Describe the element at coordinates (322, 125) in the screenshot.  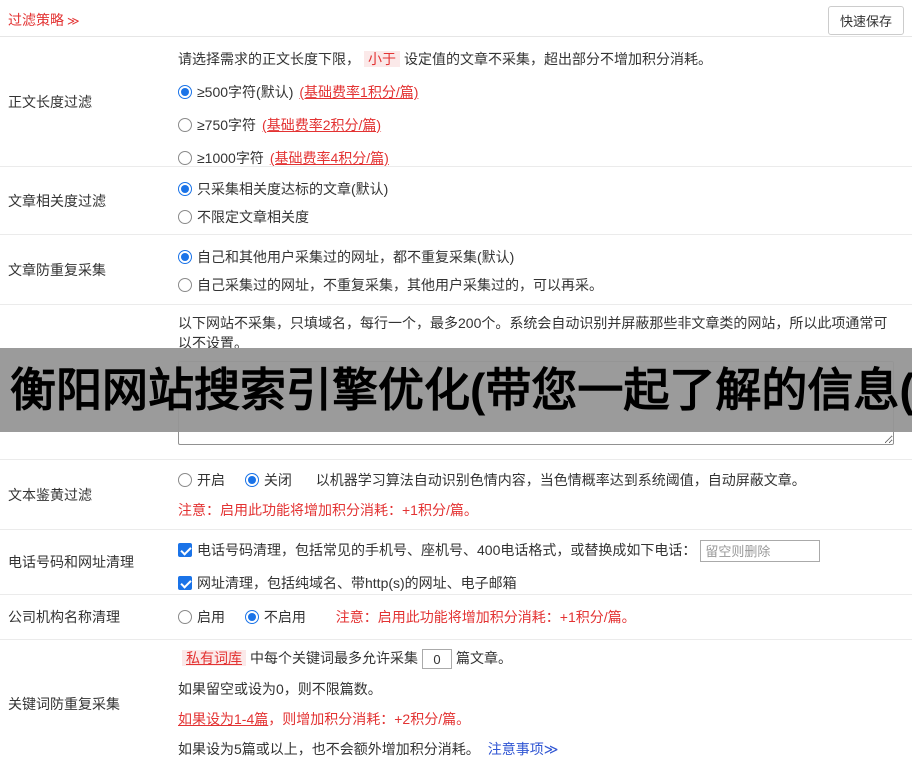
I see `option-750-note: (基础费率2积分/篇)` at that location.